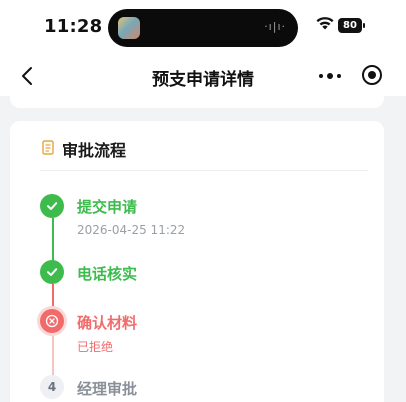  What do you see at coordinates (197, 146) in the screenshot?
I see `card-header: 审批流程` at bounding box center [197, 146].